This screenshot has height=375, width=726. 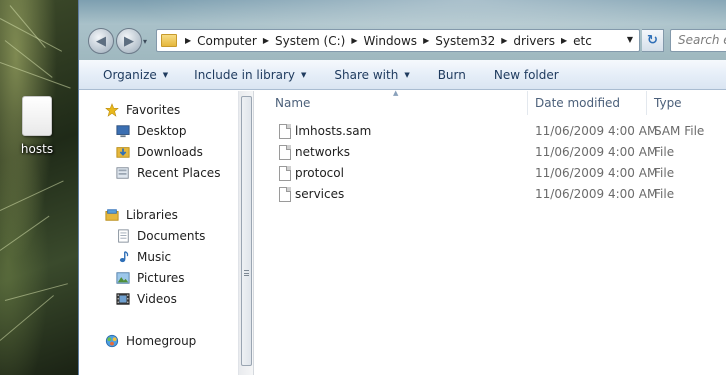 I want to click on nav-item-label: Recent Places, so click(x=179, y=173).